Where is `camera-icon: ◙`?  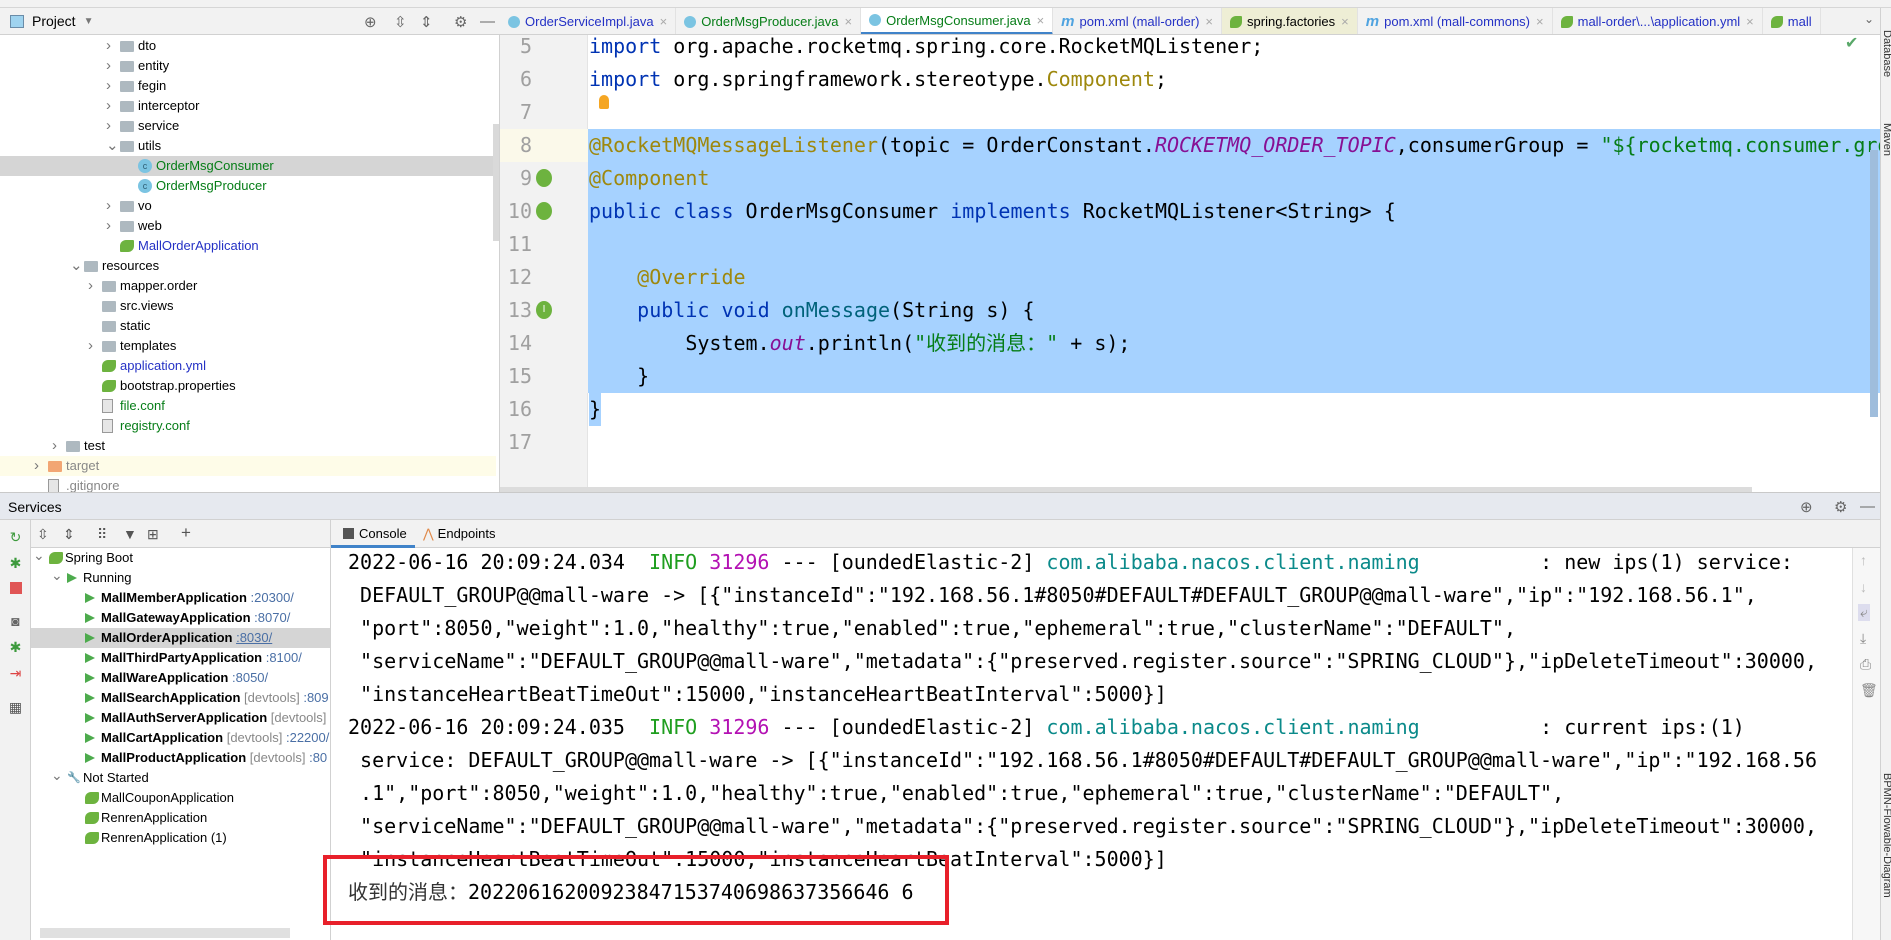
camera-icon: ◙ is located at coordinates (15, 621).